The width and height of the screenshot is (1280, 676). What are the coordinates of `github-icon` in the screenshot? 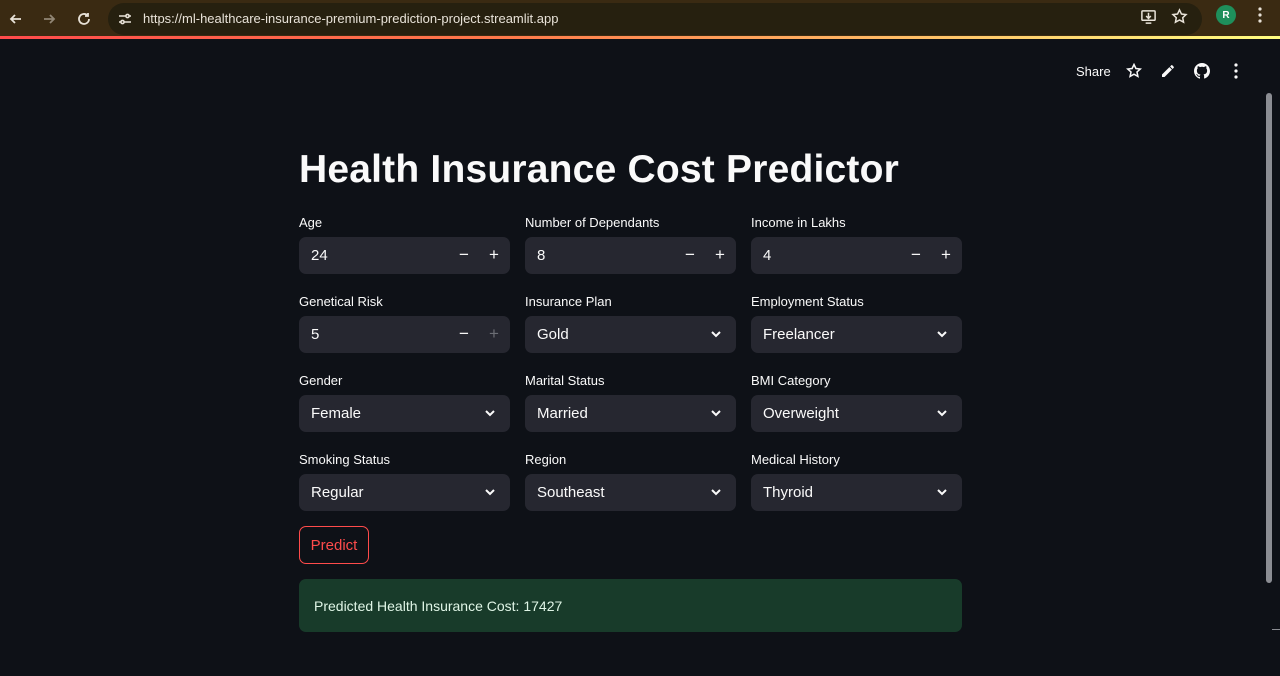 It's located at (1202, 71).